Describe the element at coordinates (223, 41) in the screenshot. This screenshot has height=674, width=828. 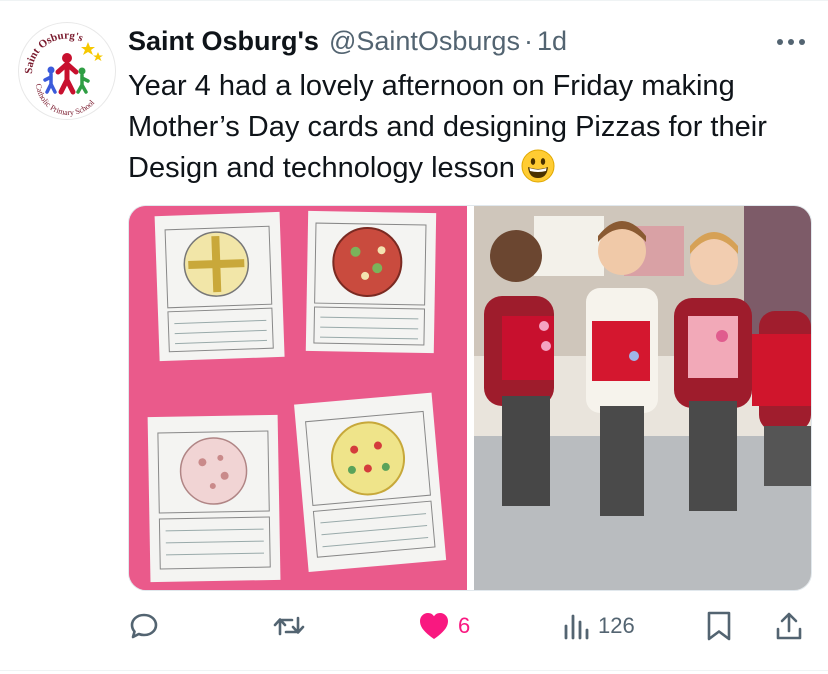
I see `author-name: Saint Osburg's` at that location.